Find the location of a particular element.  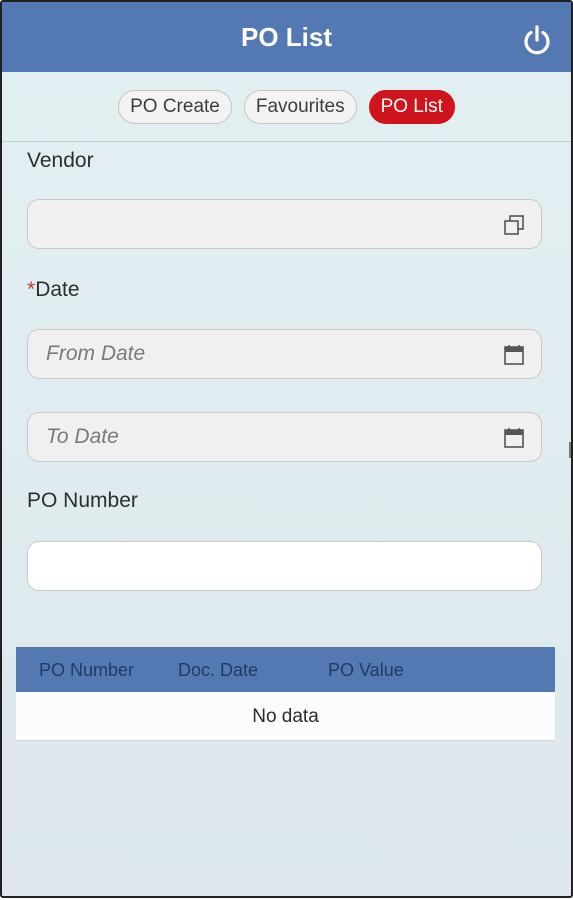

header-bar: PO List is located at coordinates (286, 37).